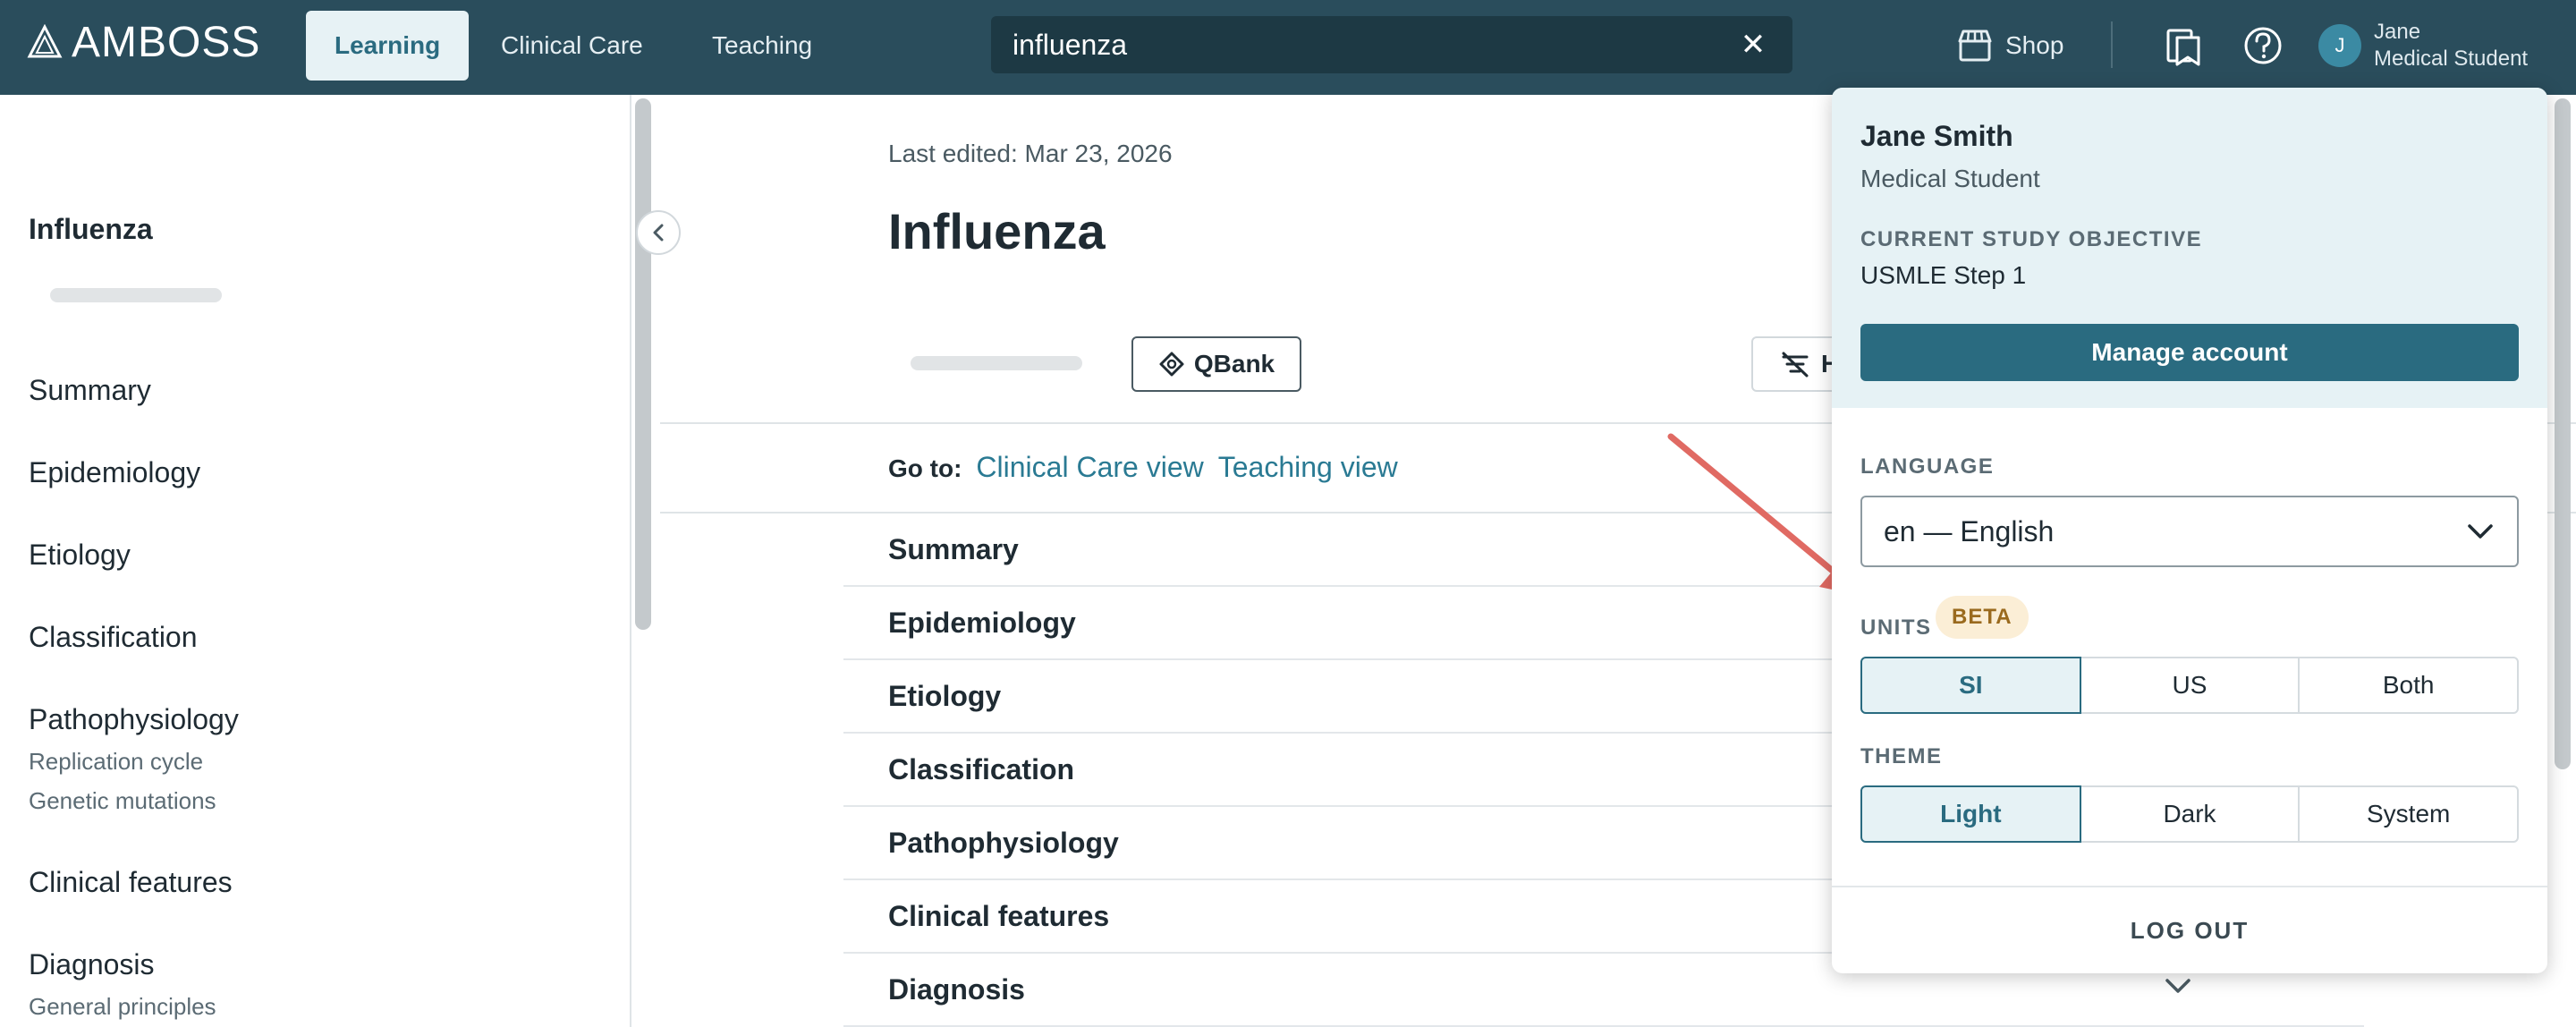 The width and height of the screenshot is (2576, 1027). What do you see at coordinates (388, 46) in the screenshot?
I see `tab-learning: Learning` at bounding box center [388, 46].